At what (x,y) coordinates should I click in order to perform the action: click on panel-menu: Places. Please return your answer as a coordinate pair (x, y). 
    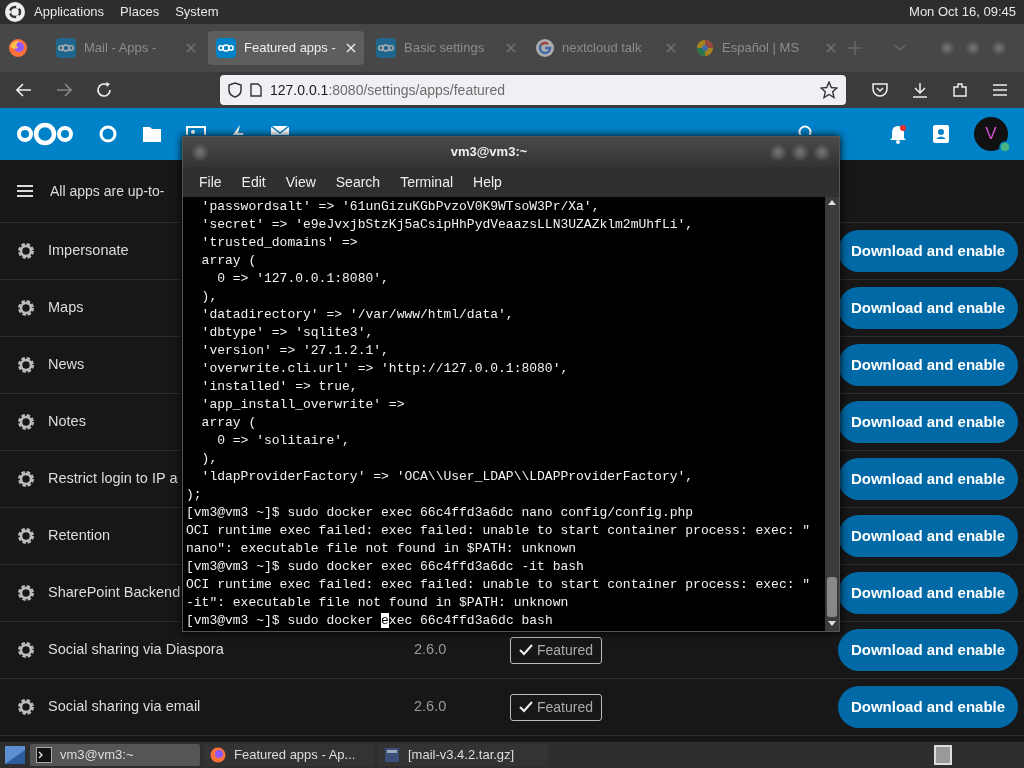
    Looking at the image, I should click on (140, 12).